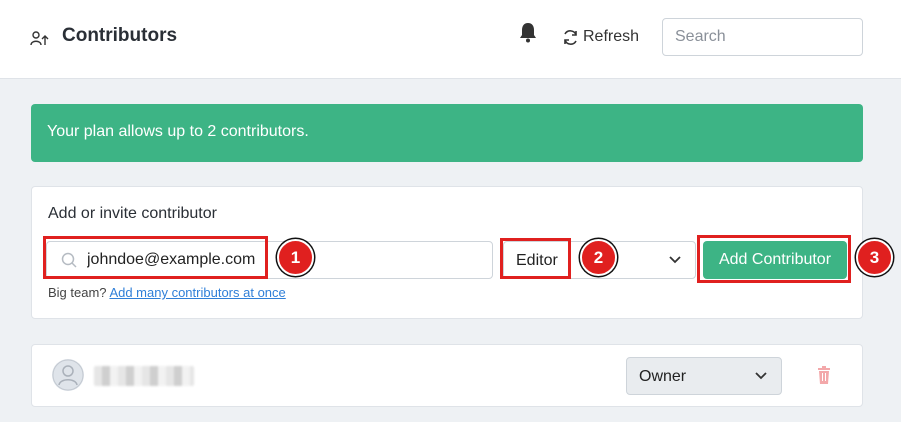  I want to click on add-many-link: Add many contributors at once, so click(197, 292).